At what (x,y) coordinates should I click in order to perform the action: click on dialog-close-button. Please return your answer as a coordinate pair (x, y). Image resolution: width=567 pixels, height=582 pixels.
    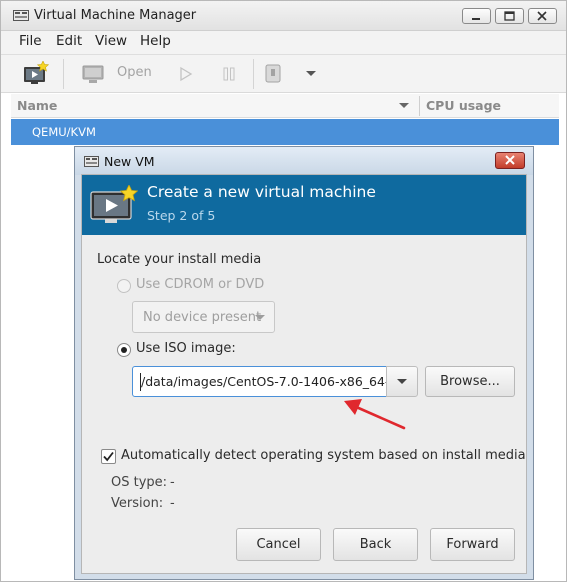
    Looking at the image, I should click on (510, 160).